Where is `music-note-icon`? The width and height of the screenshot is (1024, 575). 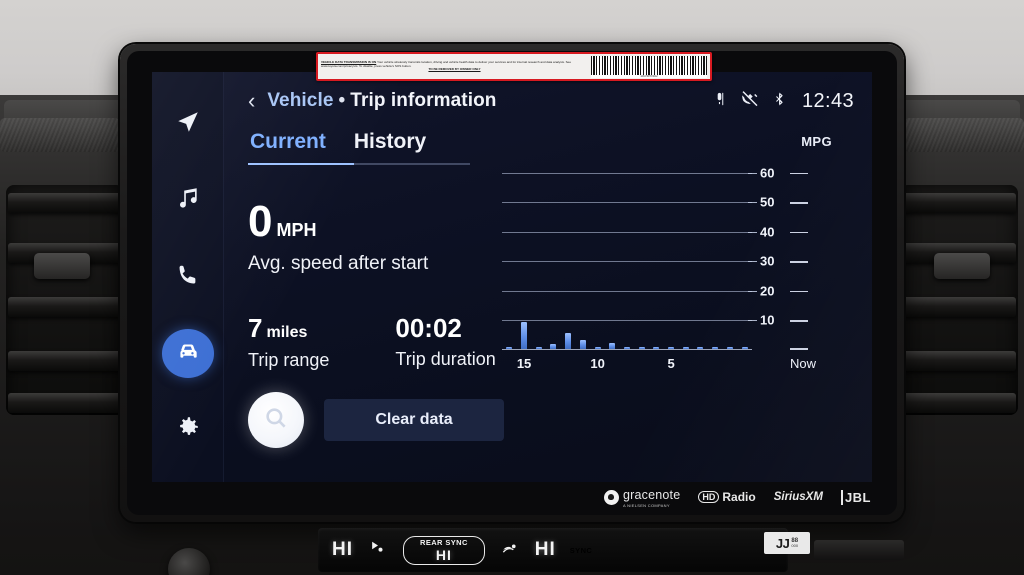 music-note-icon is located at coordinates (188, 200).